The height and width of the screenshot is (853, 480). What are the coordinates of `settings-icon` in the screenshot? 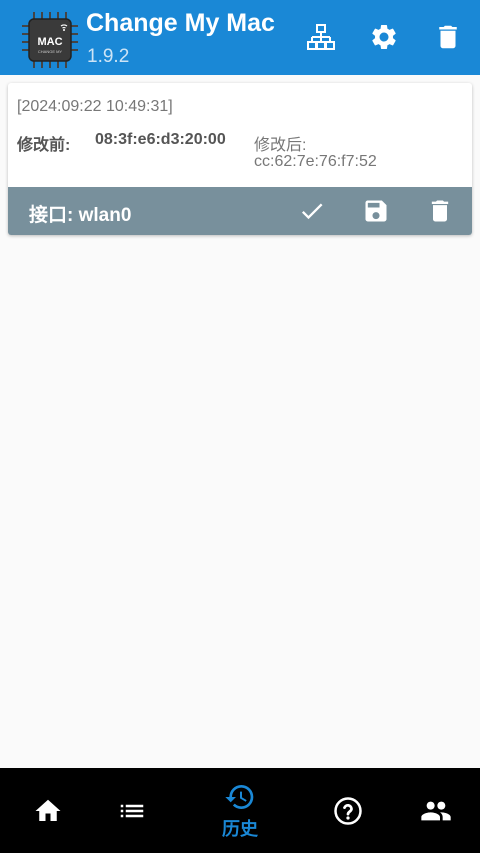 It's located at (384, 36).